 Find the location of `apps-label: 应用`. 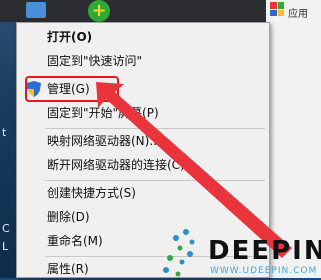

apps-label: 应用 is located at coordinates (298, 14).